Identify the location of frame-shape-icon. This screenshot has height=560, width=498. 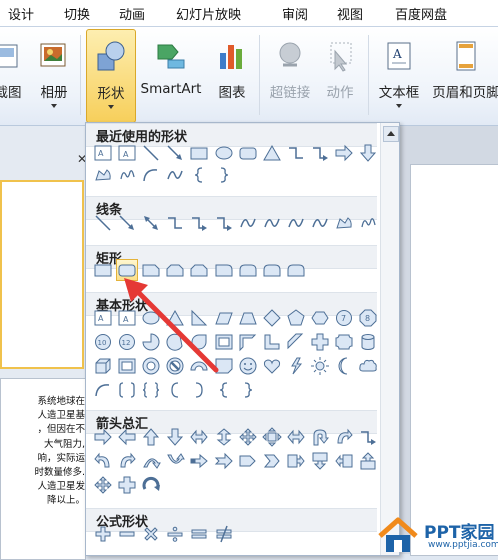
(224, 342).